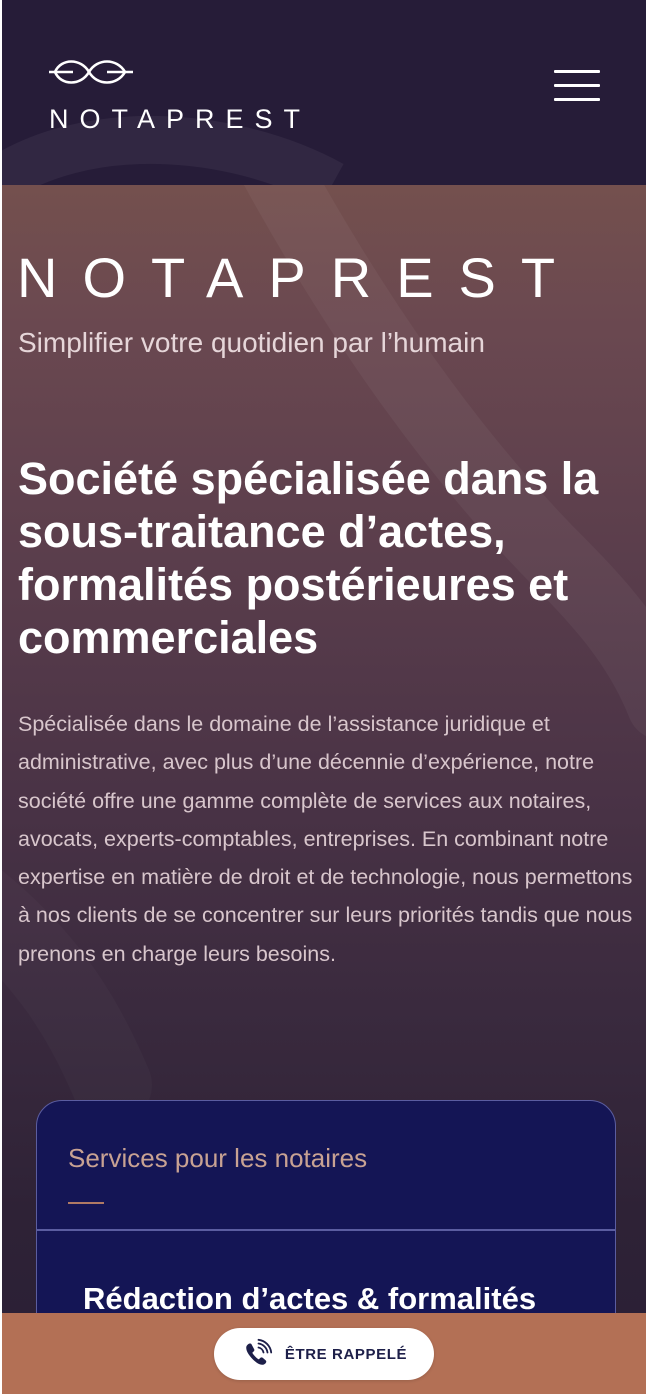 The image size is (646, 1394). What do you see at coordinates (346, 1354) in the screenshot?
I see `callback-label: ÊTRE RAPPELÉ` at bounding box center [346, 1354].